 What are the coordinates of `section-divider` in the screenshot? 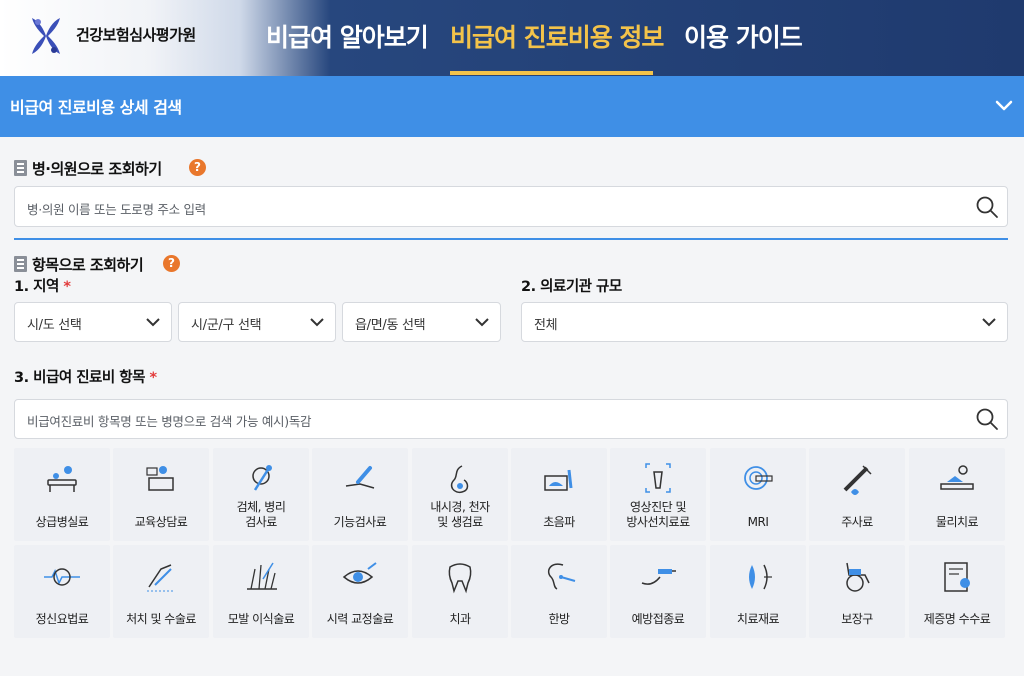 It's located at (511, 239).